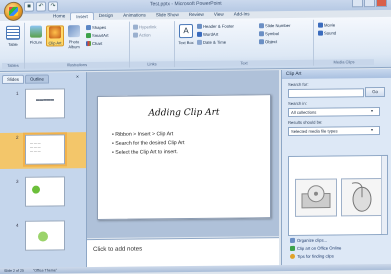  Describe the element at coordinates (88, 36) in the screenshot. I see `smartart-icon` at that location.